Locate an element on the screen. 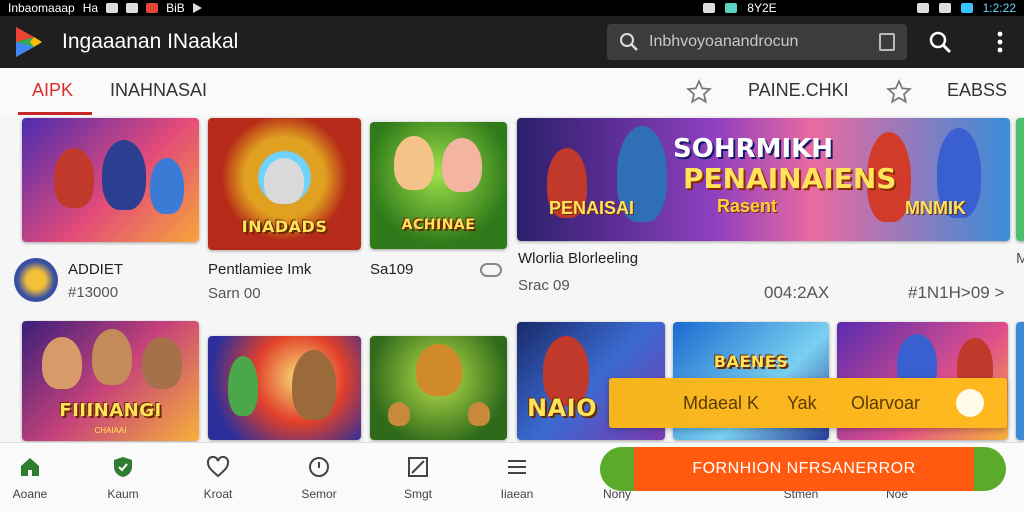 Image resolution: width=1024 pixels, height=512 pixels. active-tab-indicator is located at coordinates (55, 113).